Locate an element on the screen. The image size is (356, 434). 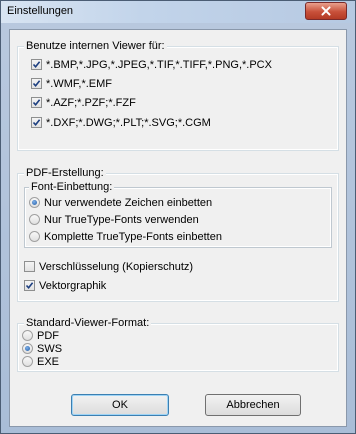
window-title: Einstellungen is located at coordinates (40, 11).